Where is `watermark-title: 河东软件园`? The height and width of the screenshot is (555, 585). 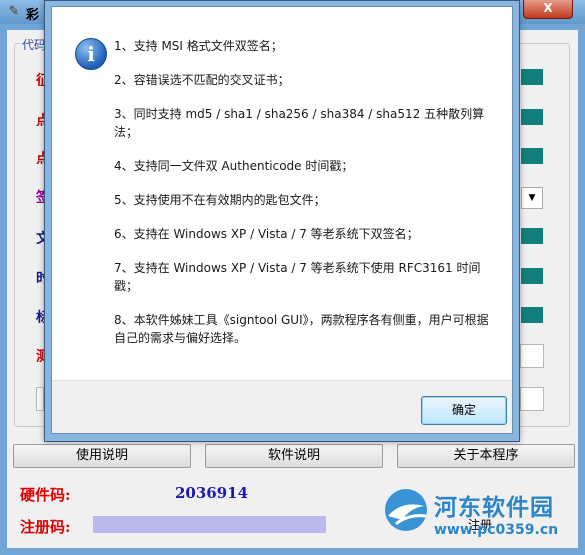
watermark-title: 河东软件园 is located at coordinates (494, 508).